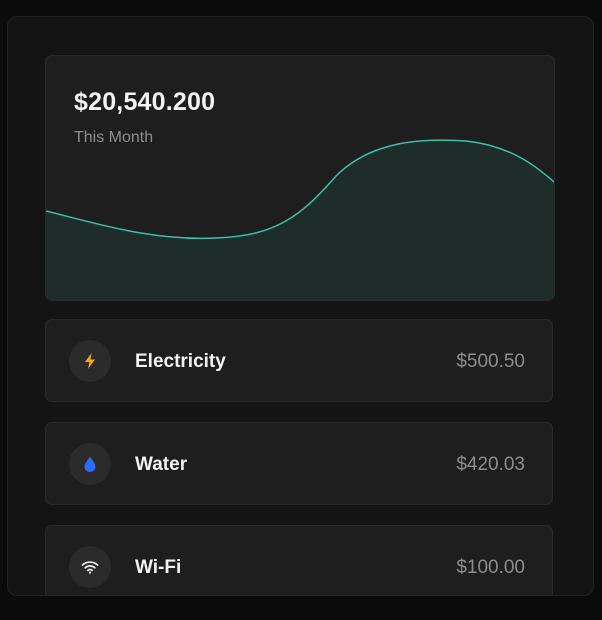  I want to click on total-amount: $20,540.200, so click(145, 102).